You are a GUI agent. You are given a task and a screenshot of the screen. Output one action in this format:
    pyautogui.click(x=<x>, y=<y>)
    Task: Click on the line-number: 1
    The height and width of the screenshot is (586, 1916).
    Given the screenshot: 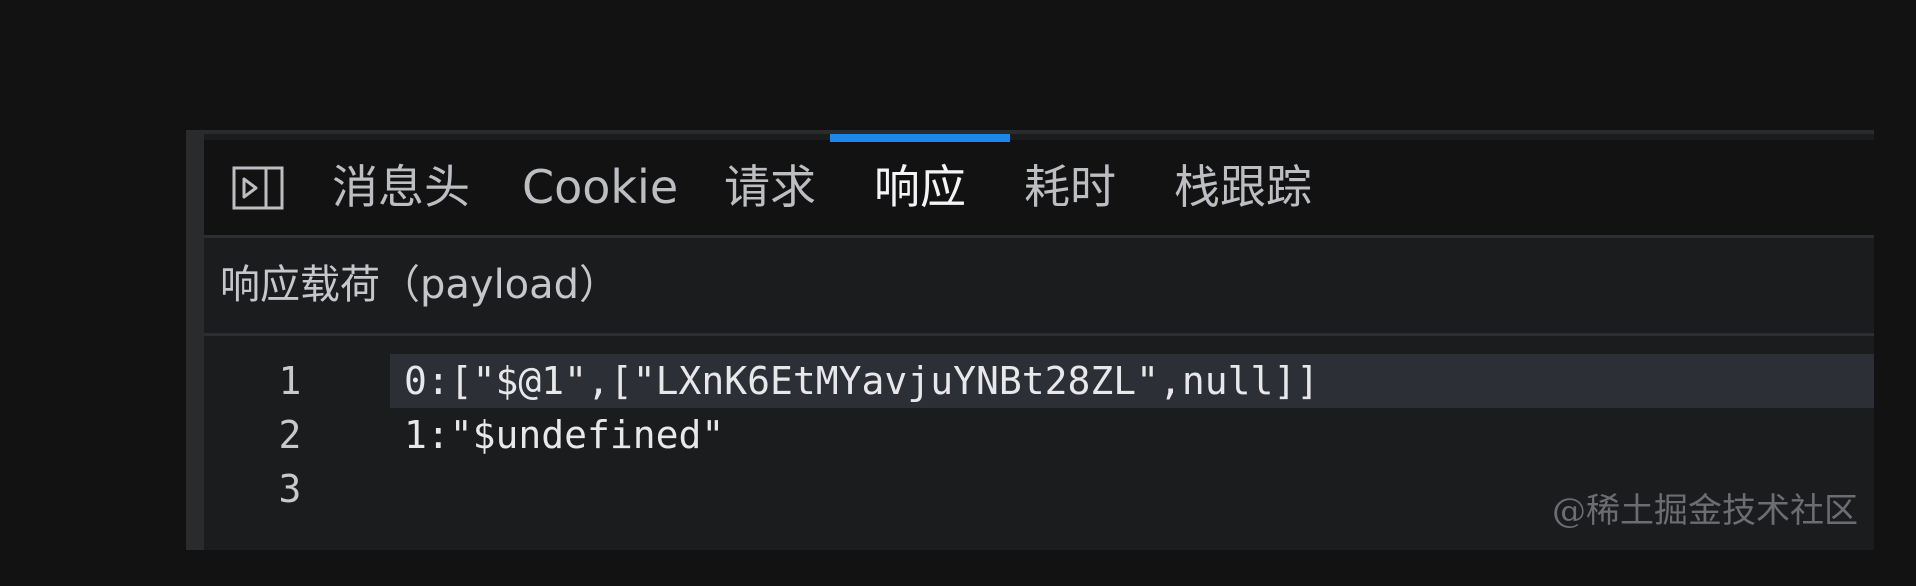 What is the action you would take?
    pyautogui.click(x=290, y=381)
    